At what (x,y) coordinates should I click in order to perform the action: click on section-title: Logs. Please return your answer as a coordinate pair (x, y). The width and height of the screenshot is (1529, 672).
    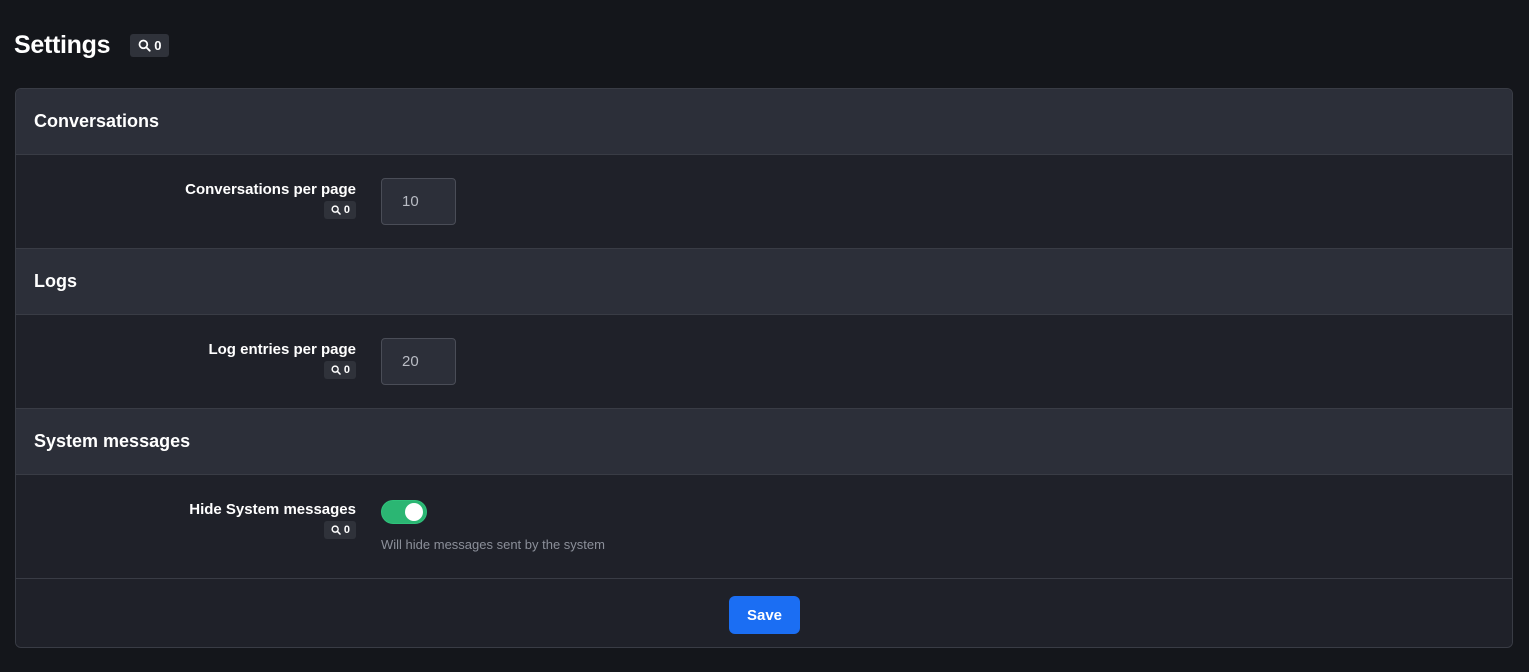
    Looking at the image, I should click on (55, 281).